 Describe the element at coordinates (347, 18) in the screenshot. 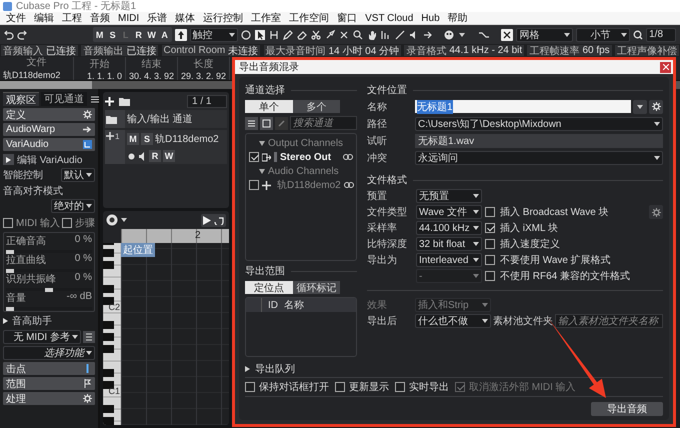

I see `menu-item: 窗口` at that location.